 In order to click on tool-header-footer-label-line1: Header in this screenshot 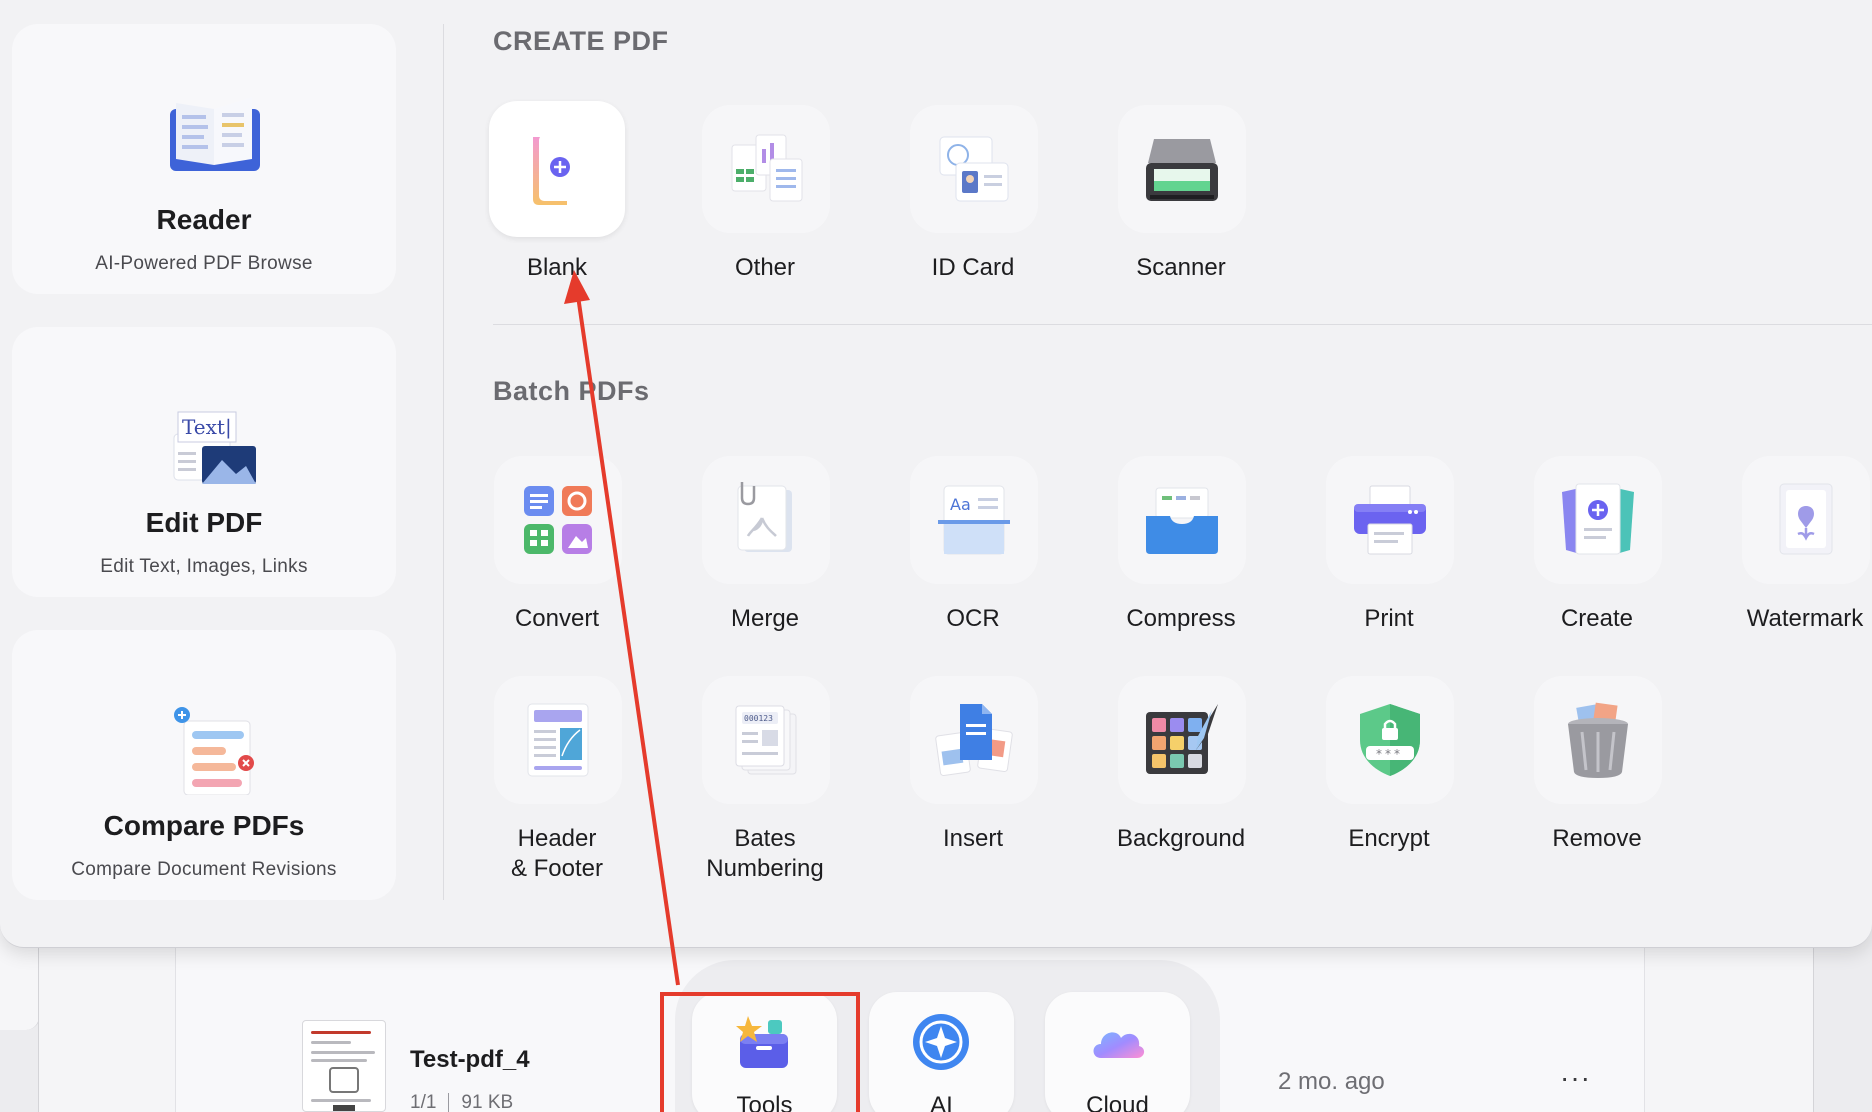, I will do `click(557, 838)`.